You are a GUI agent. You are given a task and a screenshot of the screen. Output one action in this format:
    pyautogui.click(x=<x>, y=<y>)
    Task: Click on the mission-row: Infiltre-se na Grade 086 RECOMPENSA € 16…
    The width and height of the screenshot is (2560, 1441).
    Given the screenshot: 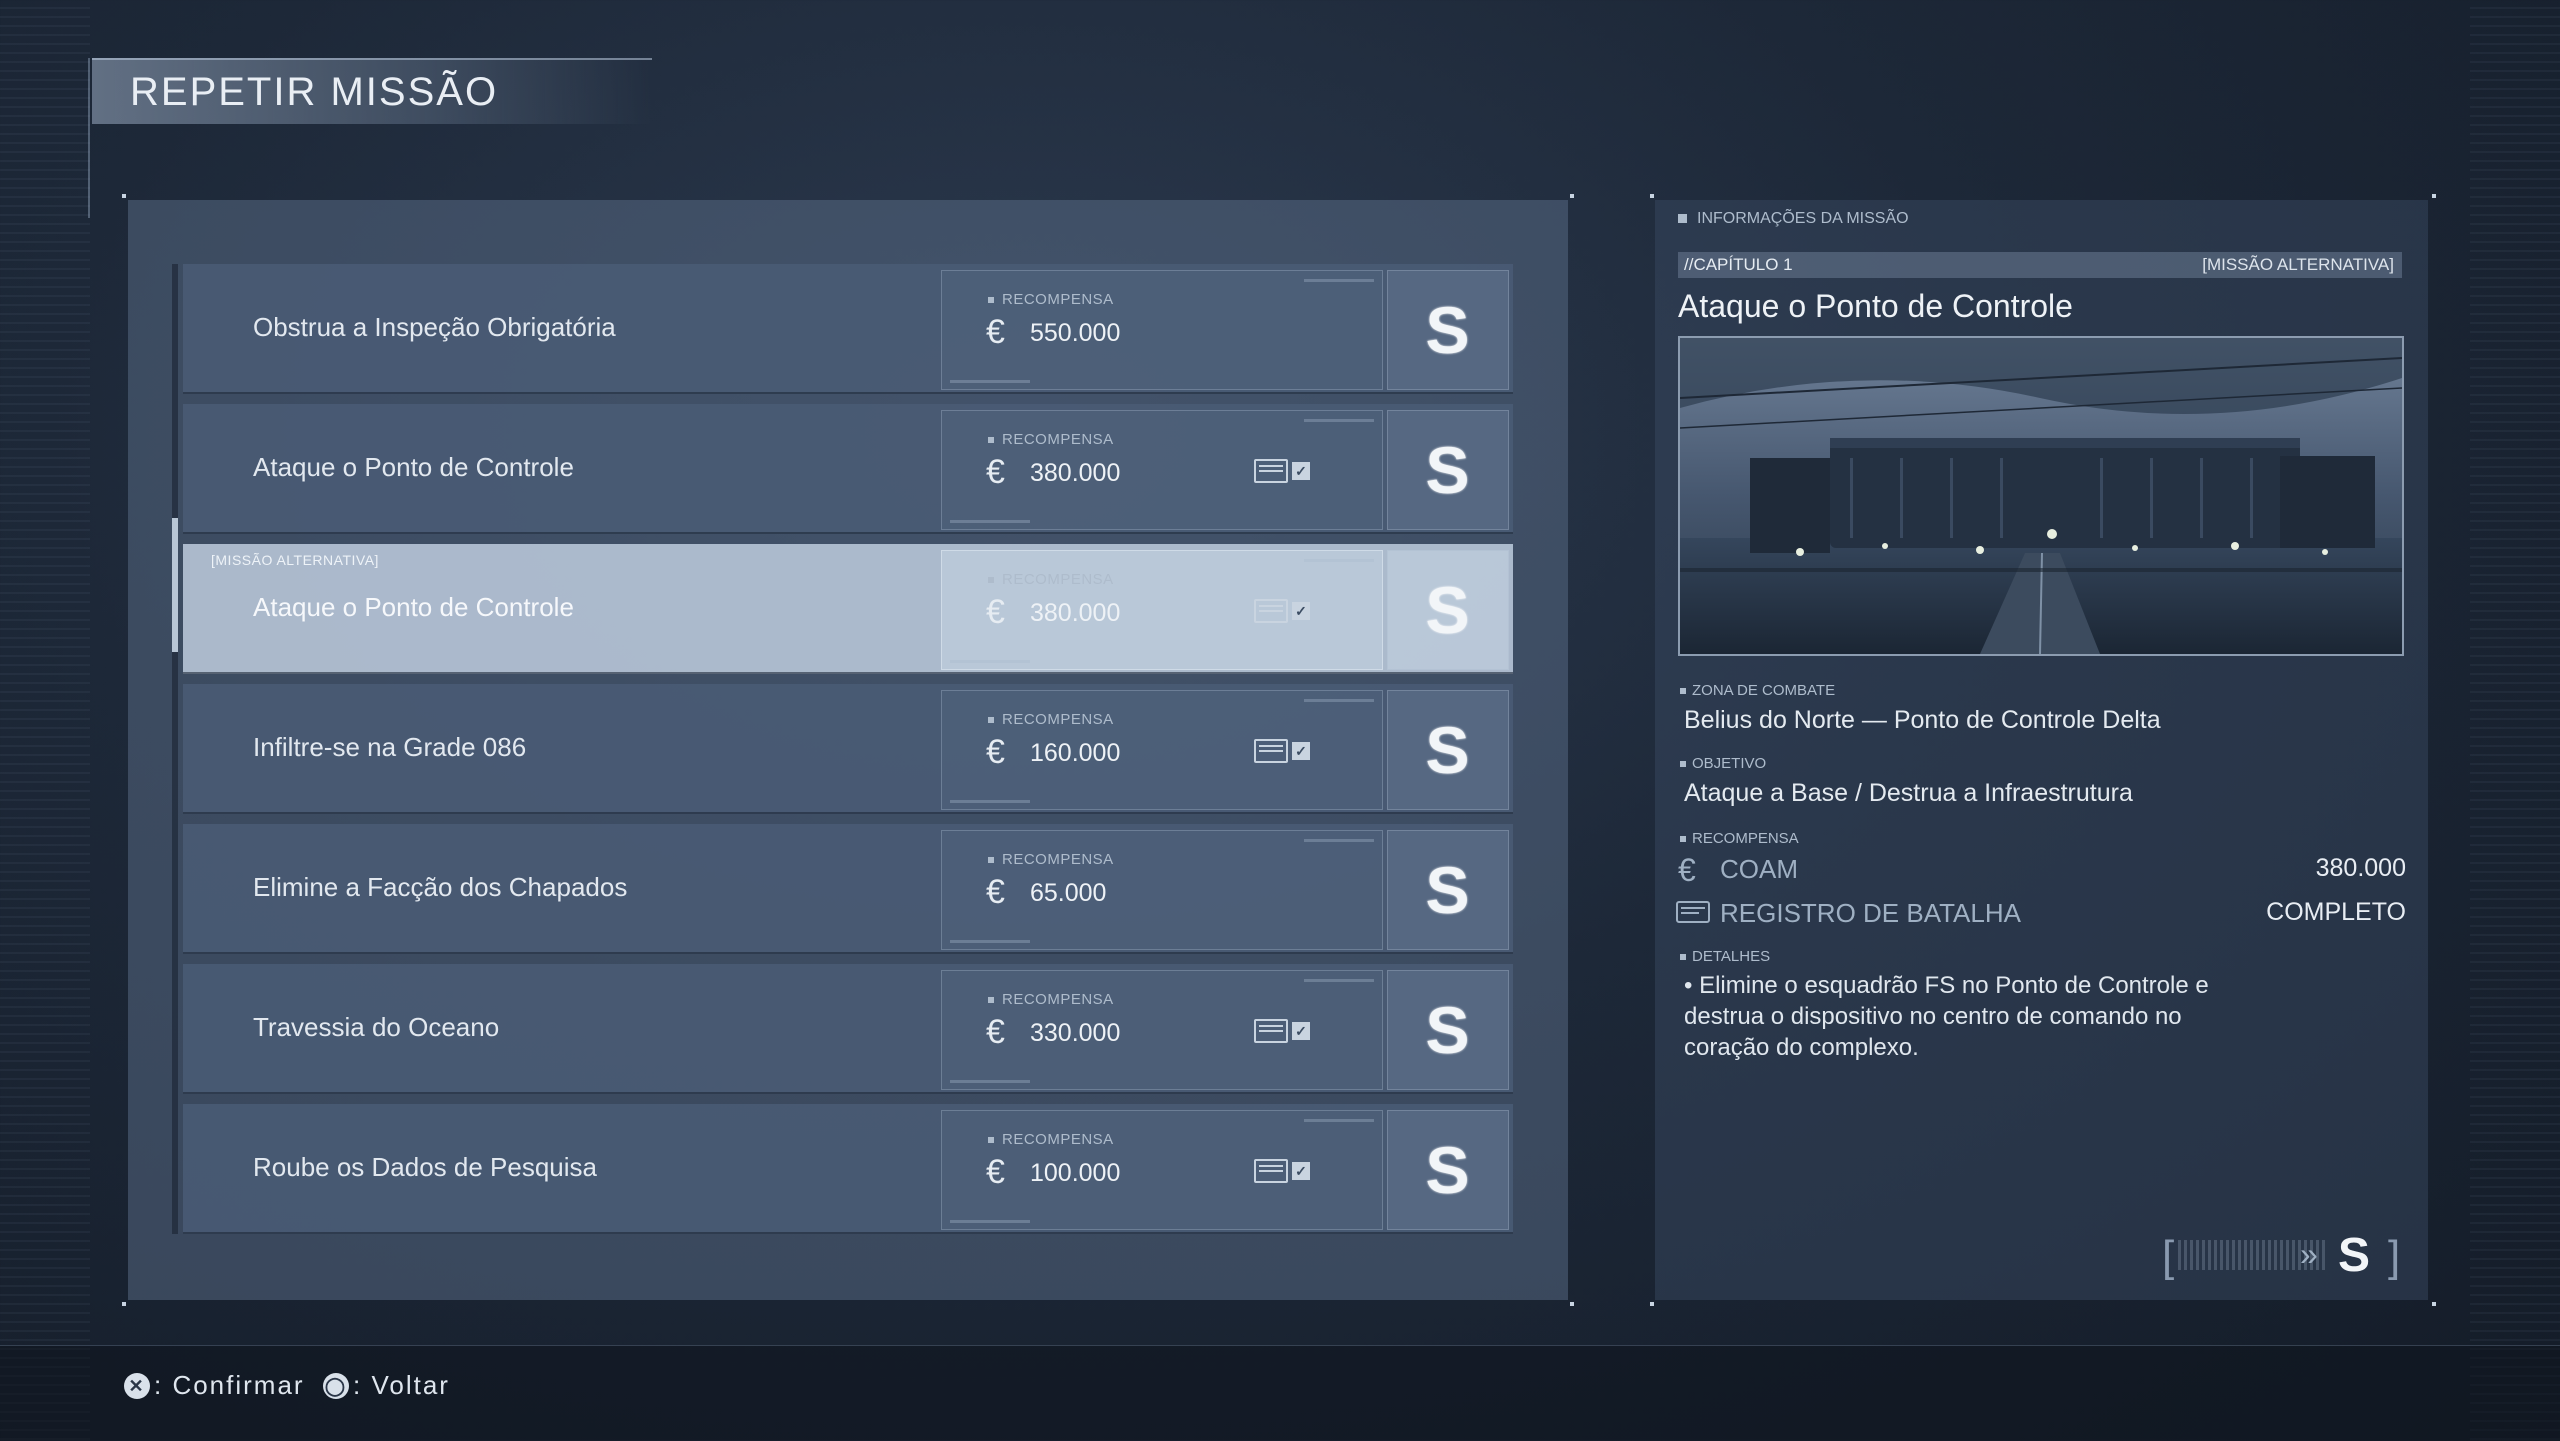 What is the action you would take?
    pyautogui.click(x=848, y=749)
    